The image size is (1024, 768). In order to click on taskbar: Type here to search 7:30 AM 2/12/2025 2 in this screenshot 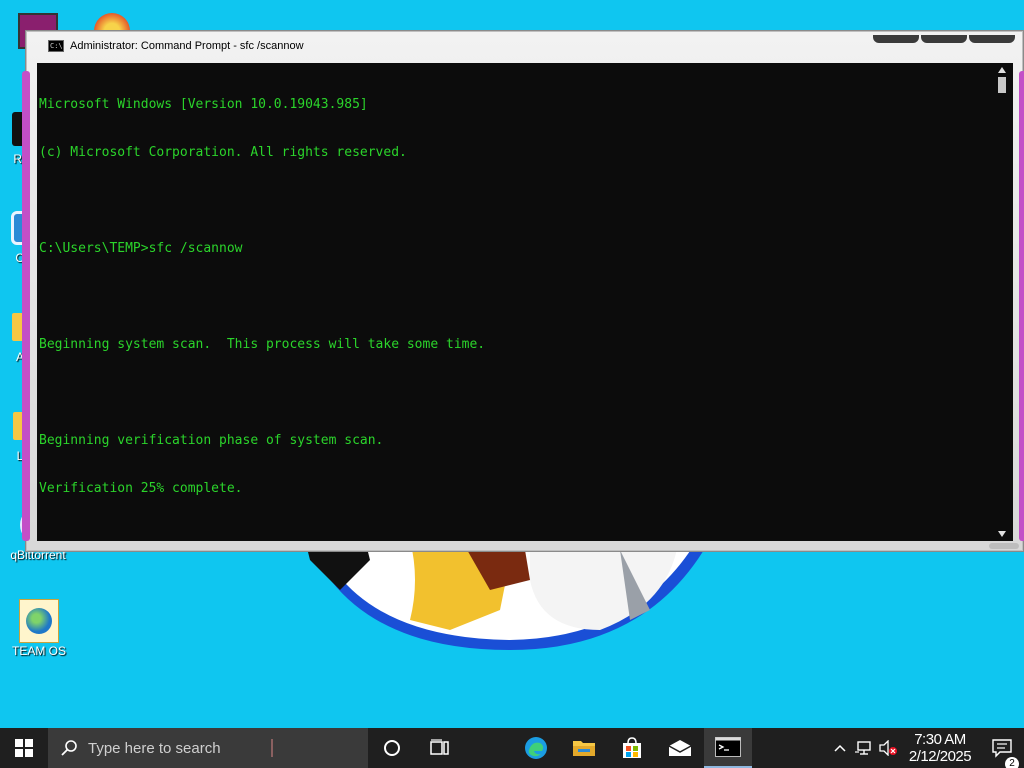, I will do `click(512, 748)`.